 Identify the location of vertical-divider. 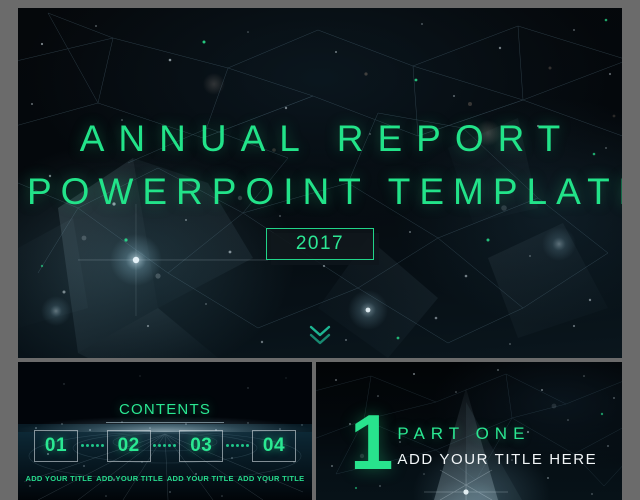
(314, 431).